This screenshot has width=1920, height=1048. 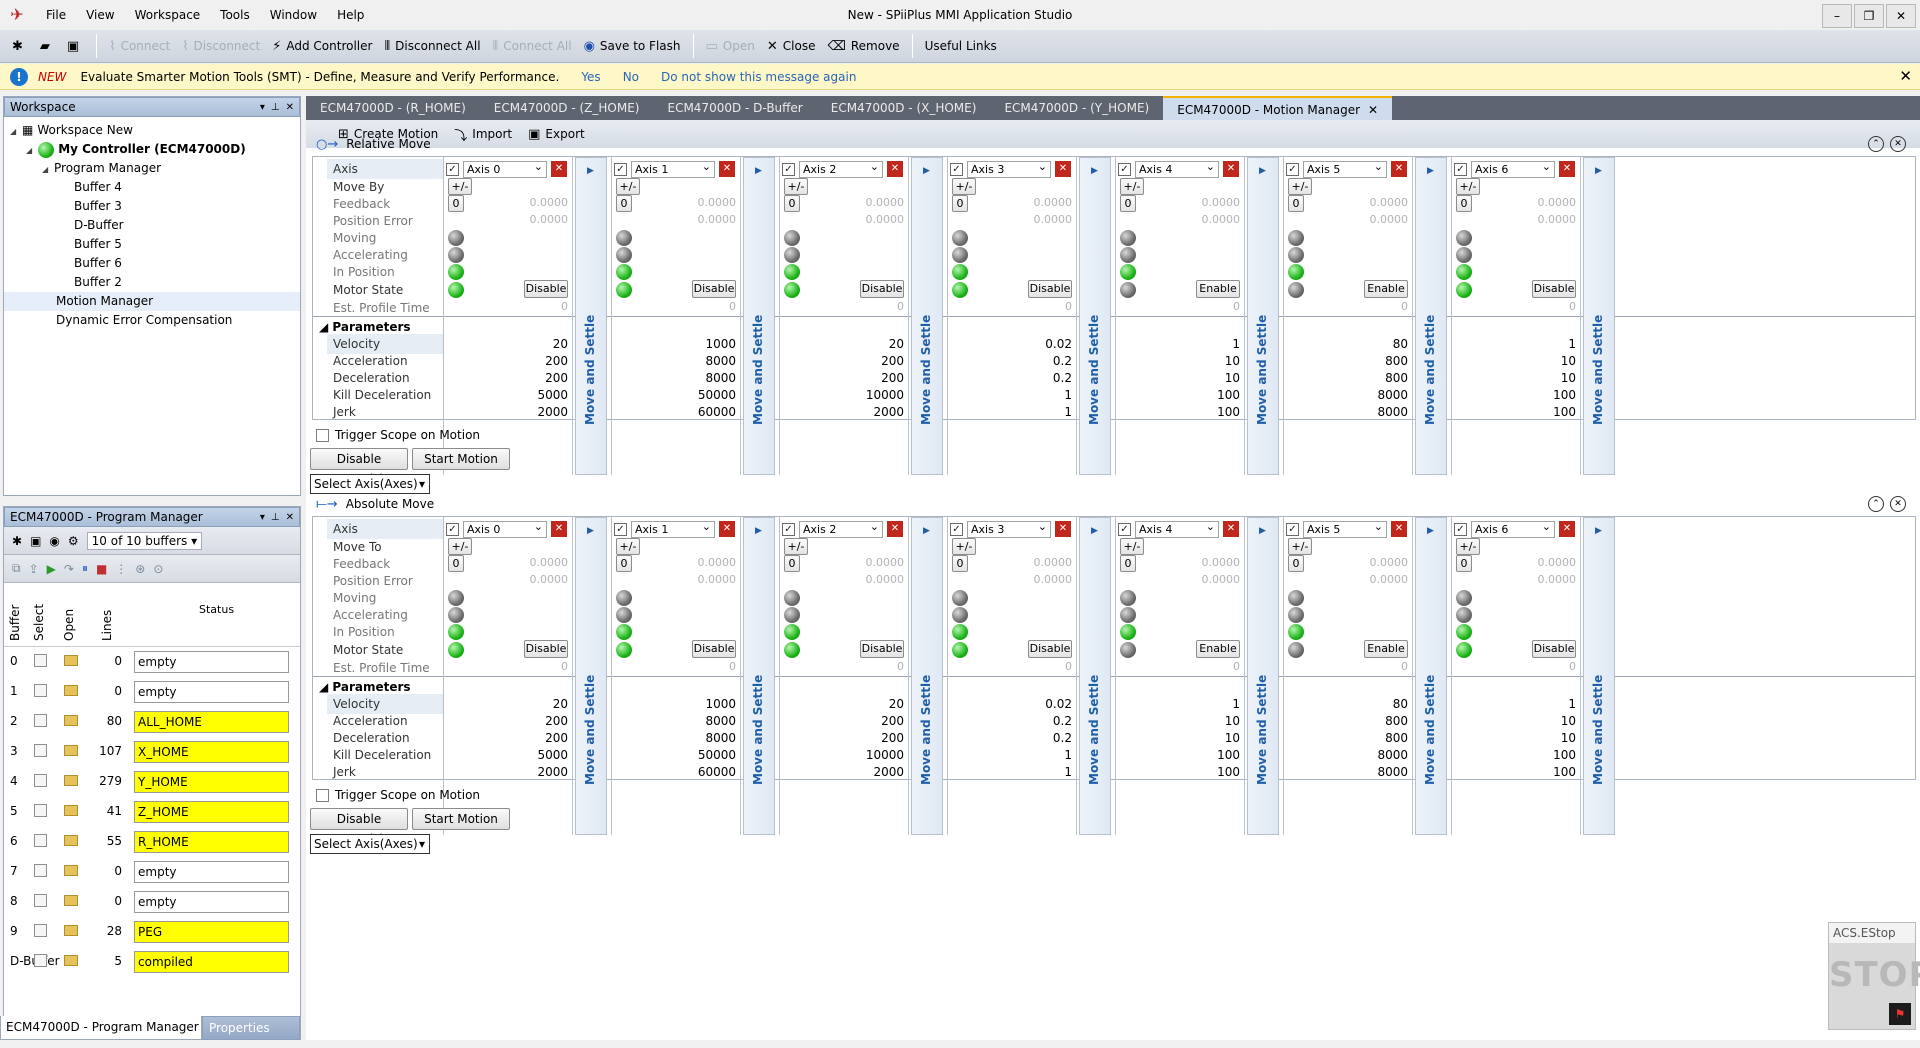 I want to click on breakpoint-icon: ⋮, so click(x=121, y=569).